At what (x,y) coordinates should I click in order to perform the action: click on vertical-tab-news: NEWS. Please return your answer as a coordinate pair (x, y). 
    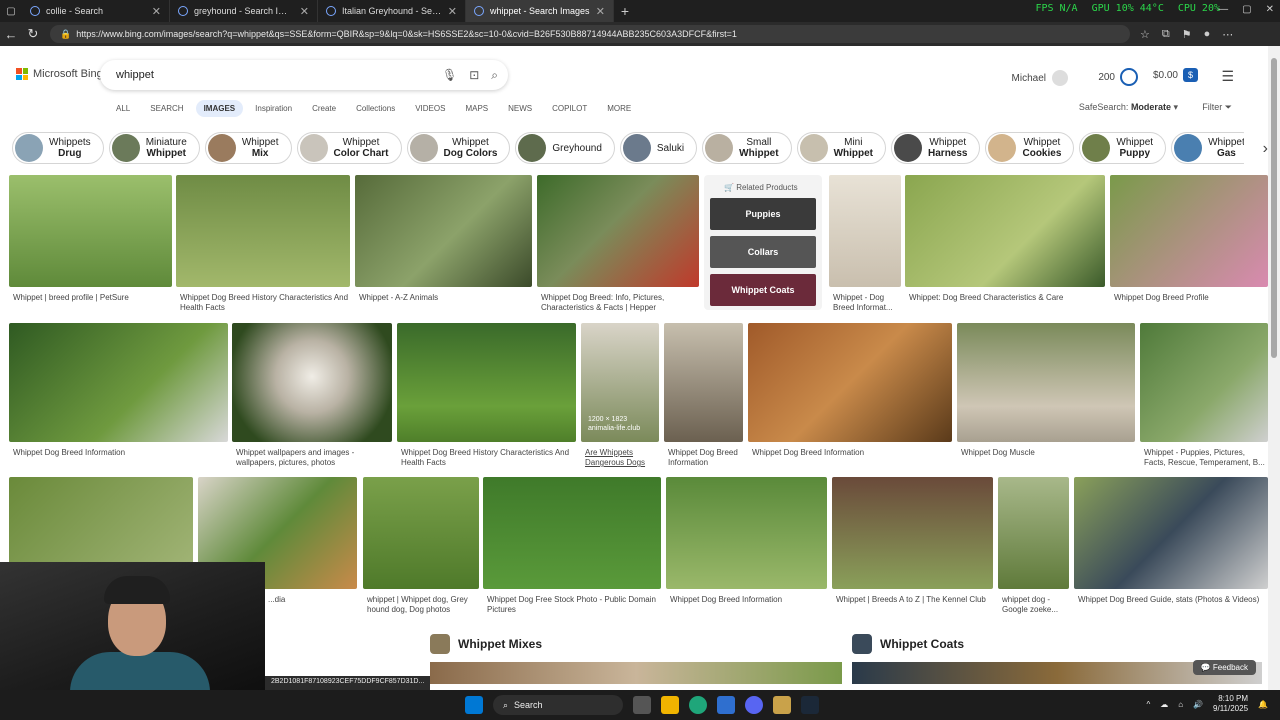
    Looking at the image, I should click on (520, 108).